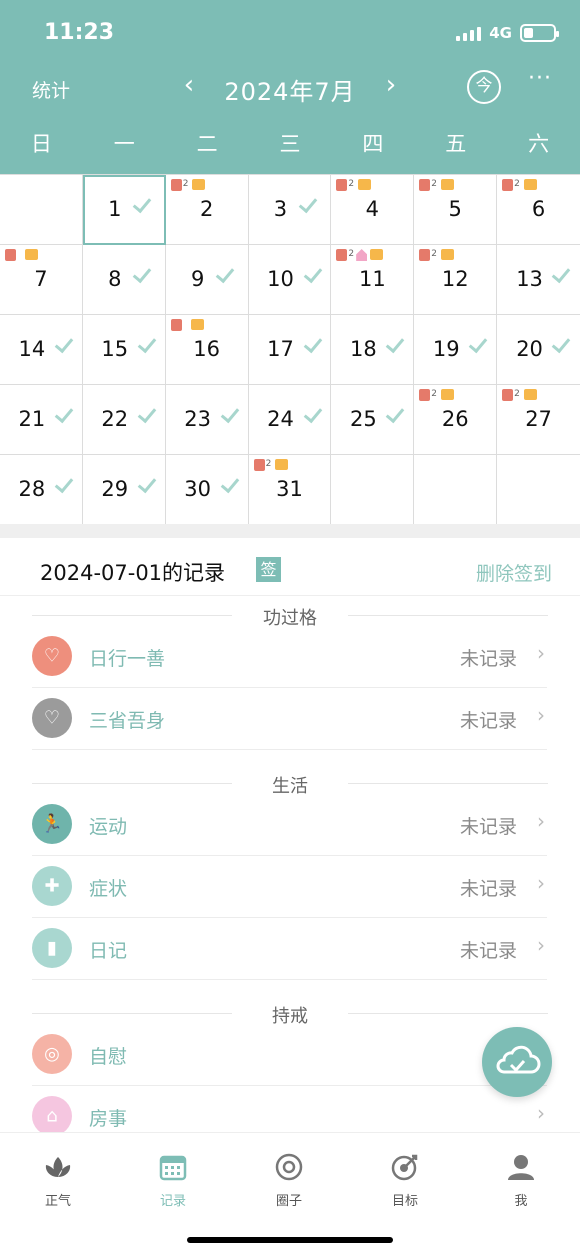 The image size is (580, 1255). What do you see at coordinates (373, 350) in the screenshot?
I see `calendar-day-cell: 18` at bounding box center [373, 350].